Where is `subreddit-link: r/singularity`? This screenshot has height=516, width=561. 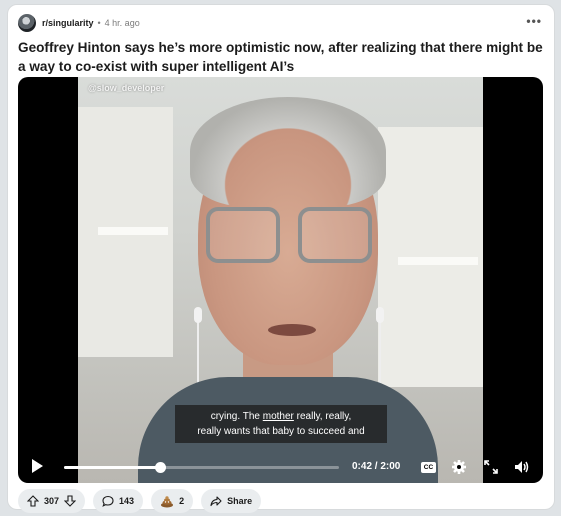
subreddit-link: r/singularity is located at coordinates (68, 23).